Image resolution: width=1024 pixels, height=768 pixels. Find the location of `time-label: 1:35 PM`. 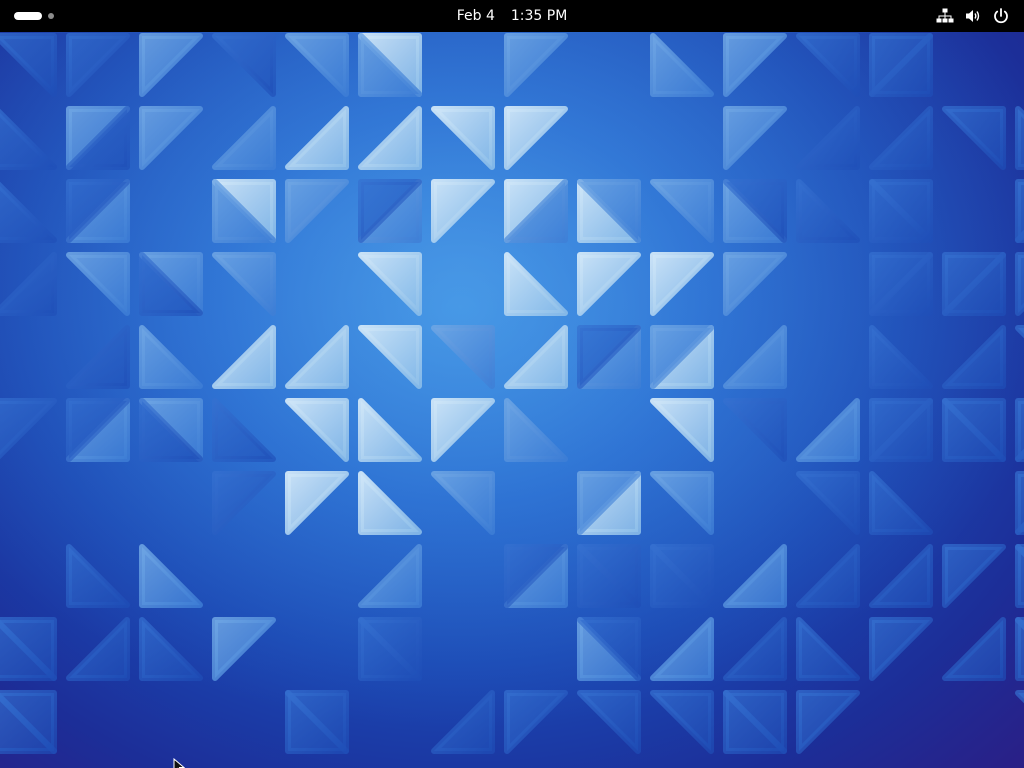

time-label: 1:35 PM is located at coordinates (539, 16).